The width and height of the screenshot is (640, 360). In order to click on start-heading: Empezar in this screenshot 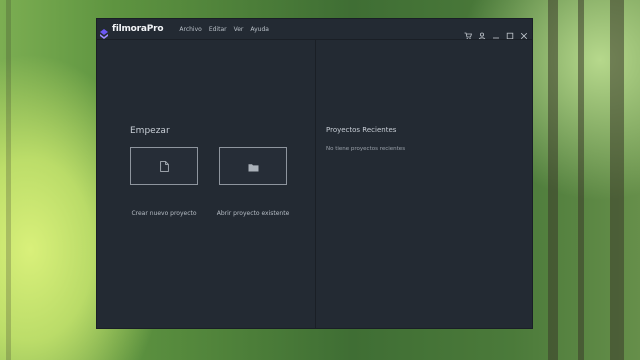, I will do `click(150, 131)`.